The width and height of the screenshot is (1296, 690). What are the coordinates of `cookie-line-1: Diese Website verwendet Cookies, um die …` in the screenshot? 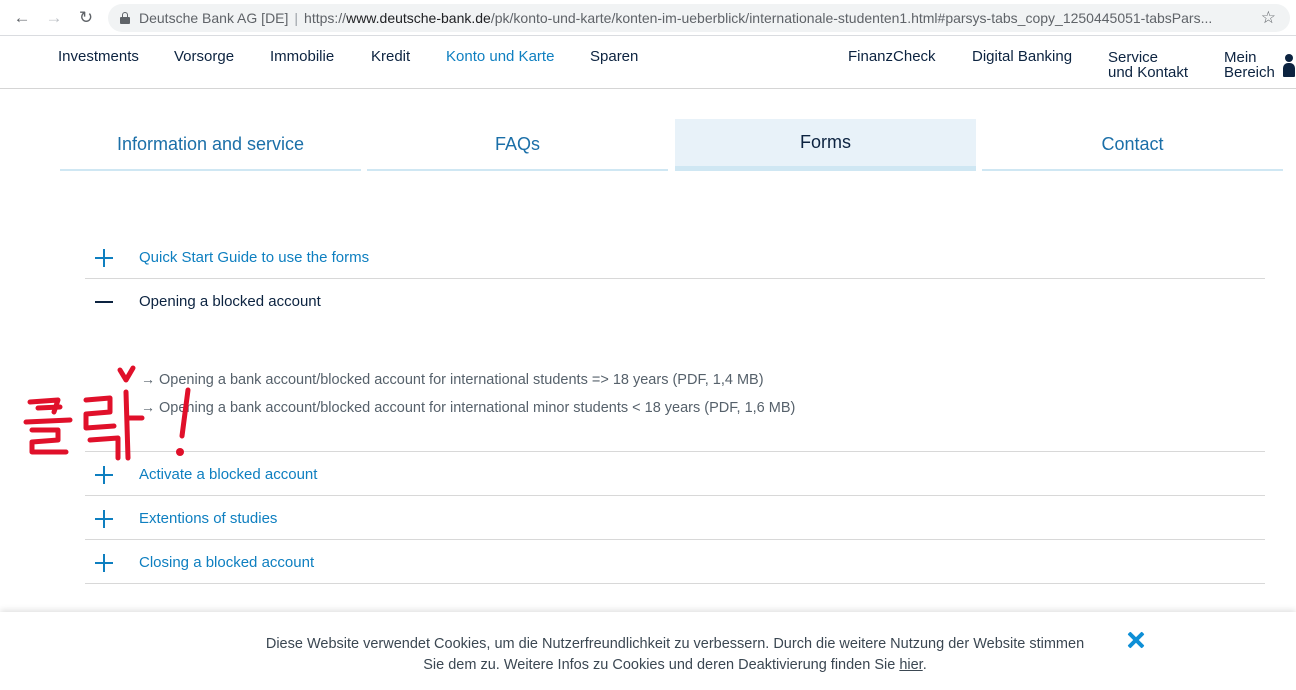 It's located at (675, 644).